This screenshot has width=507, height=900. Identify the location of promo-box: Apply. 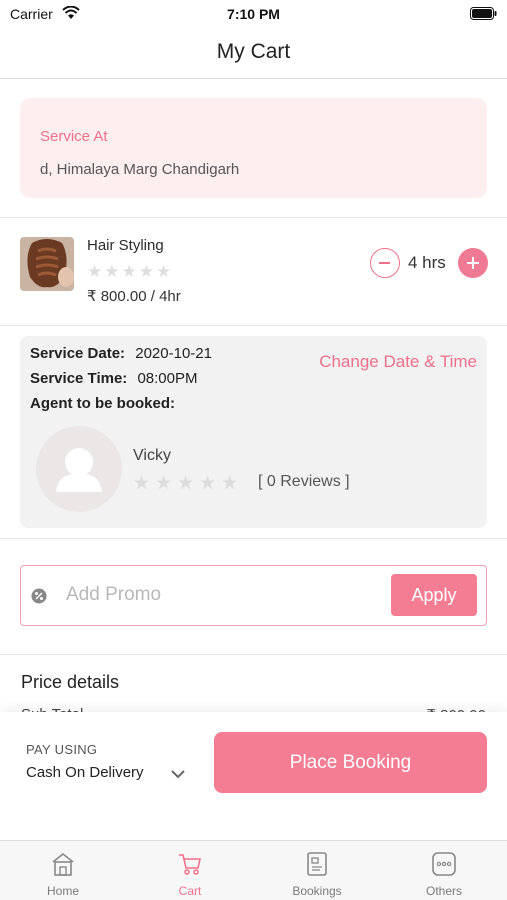
(253, 595).